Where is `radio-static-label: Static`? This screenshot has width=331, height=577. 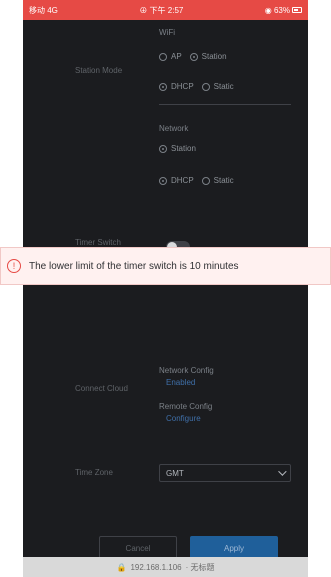
radio-static-label: Static is located at coordinates (223, 86).